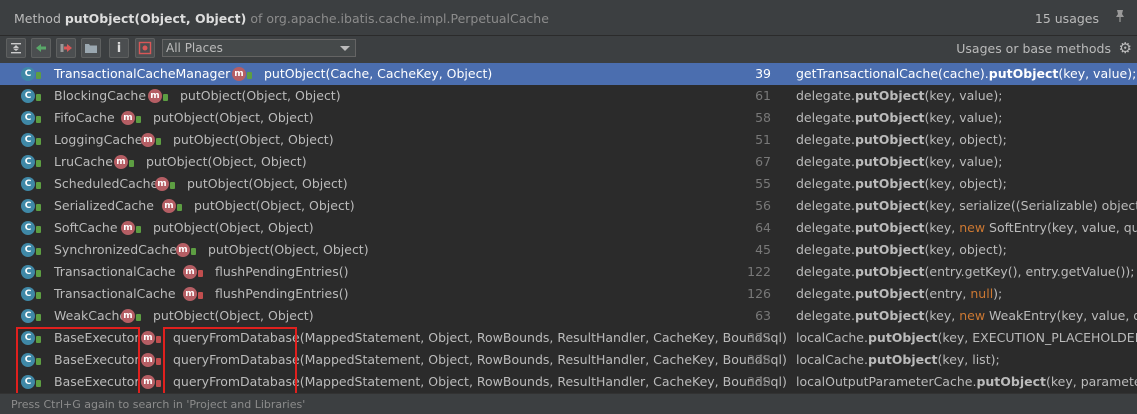 The height and width of the screenshot is (414, 1137). Describe the element at coordinates (282, 271) in the screenshot. I see `row-method-signature: flushPendingEntries()` at that location.